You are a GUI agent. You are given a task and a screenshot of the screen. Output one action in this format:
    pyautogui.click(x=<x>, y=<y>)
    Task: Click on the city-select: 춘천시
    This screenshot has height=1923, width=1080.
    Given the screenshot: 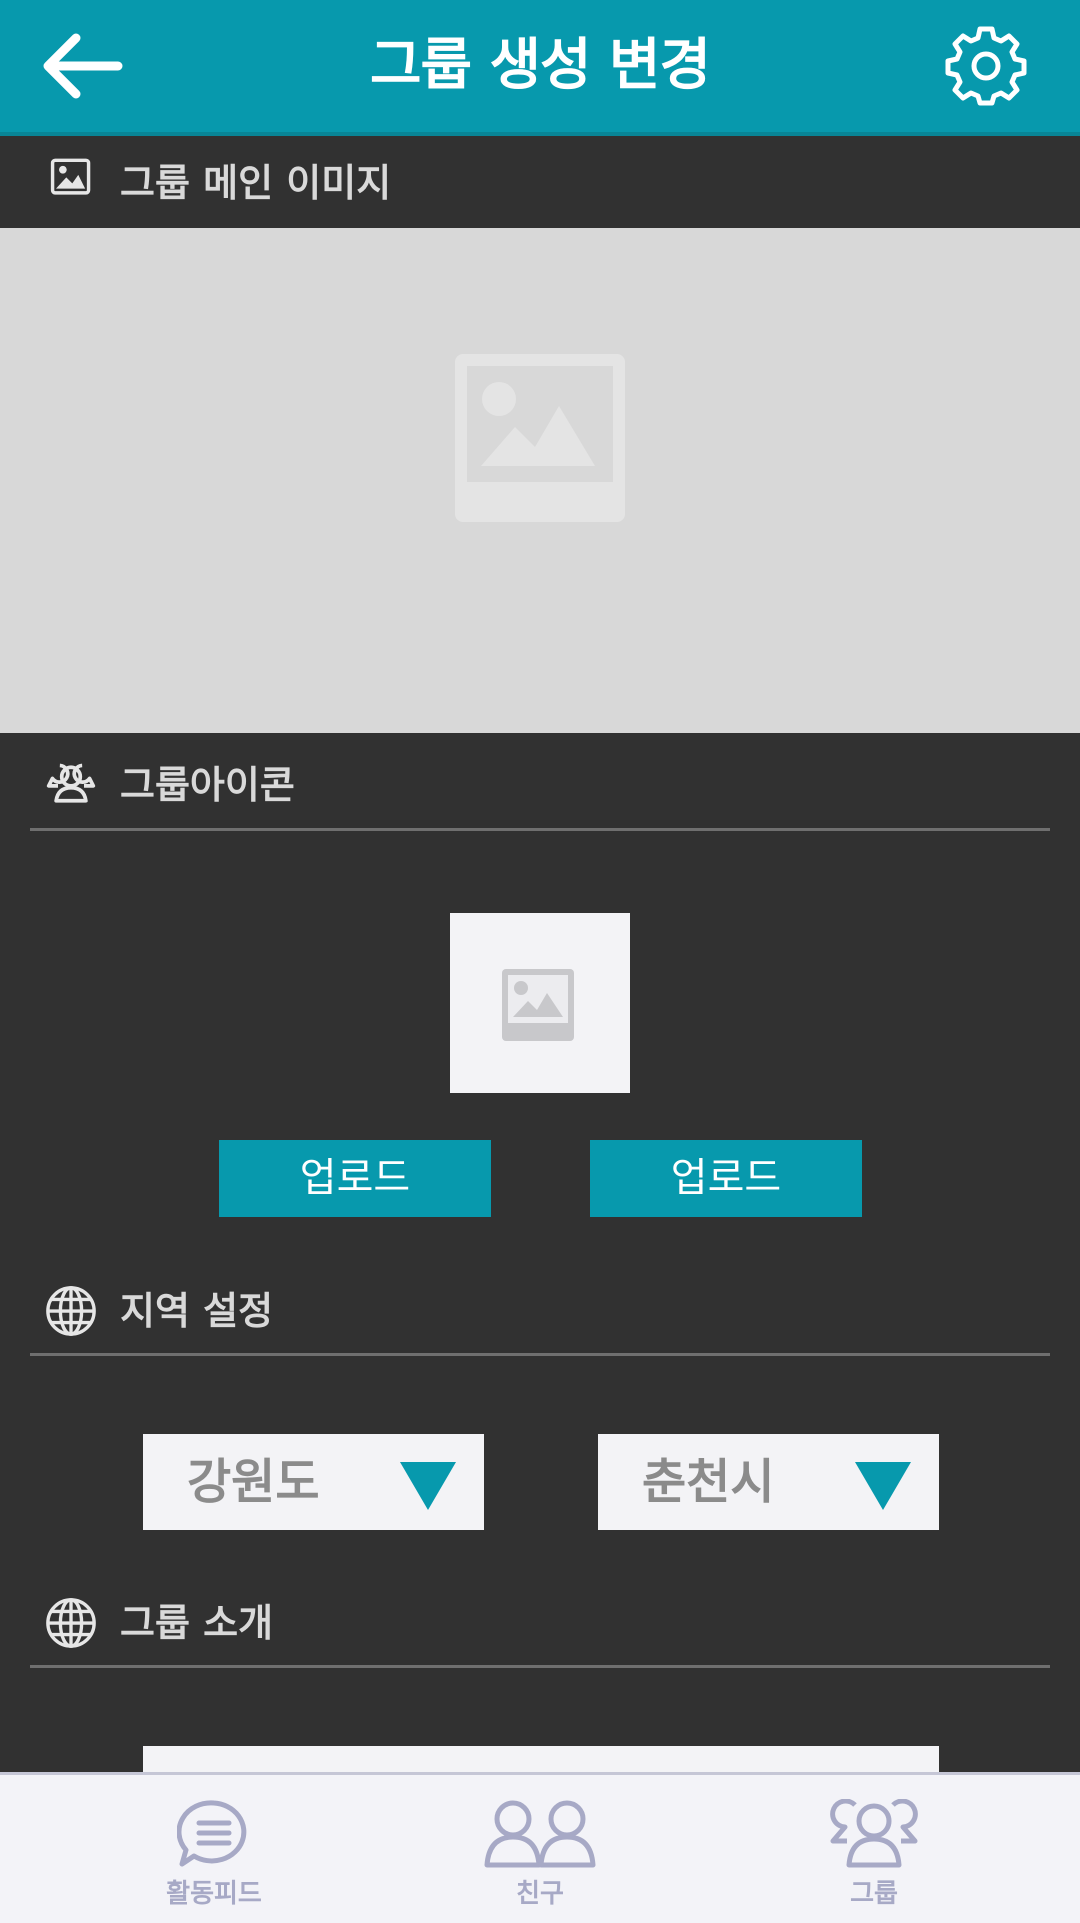 What is the action you would take?
    pyautogui.click(x=768, y=1482)
    